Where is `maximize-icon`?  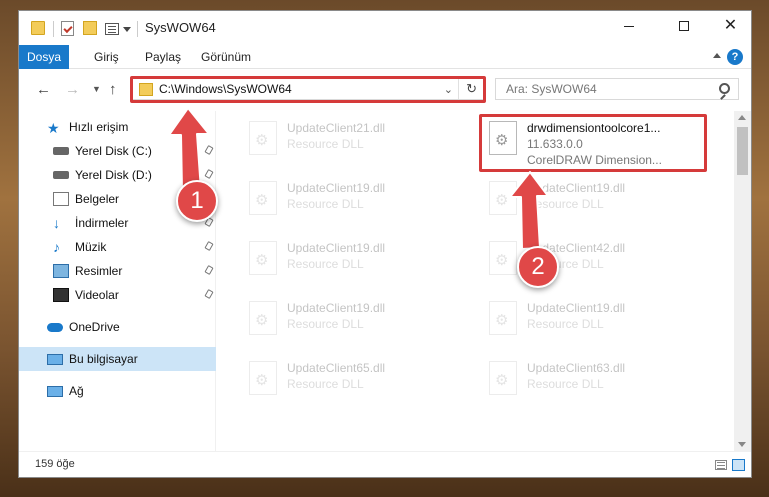
maximize-icon is located at coordinates (683, 26).